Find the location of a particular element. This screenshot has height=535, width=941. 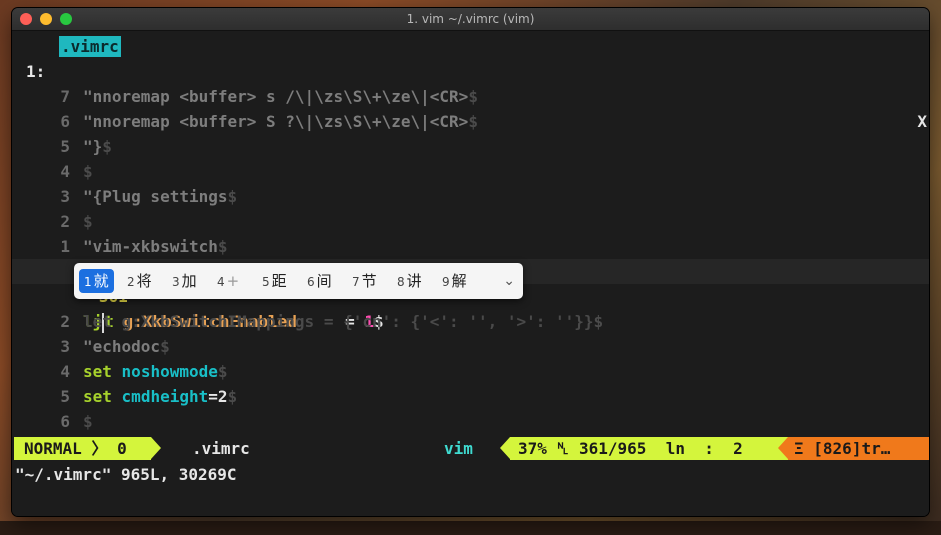

ime-candidate: 1就 is located at coordinates (96, 281).